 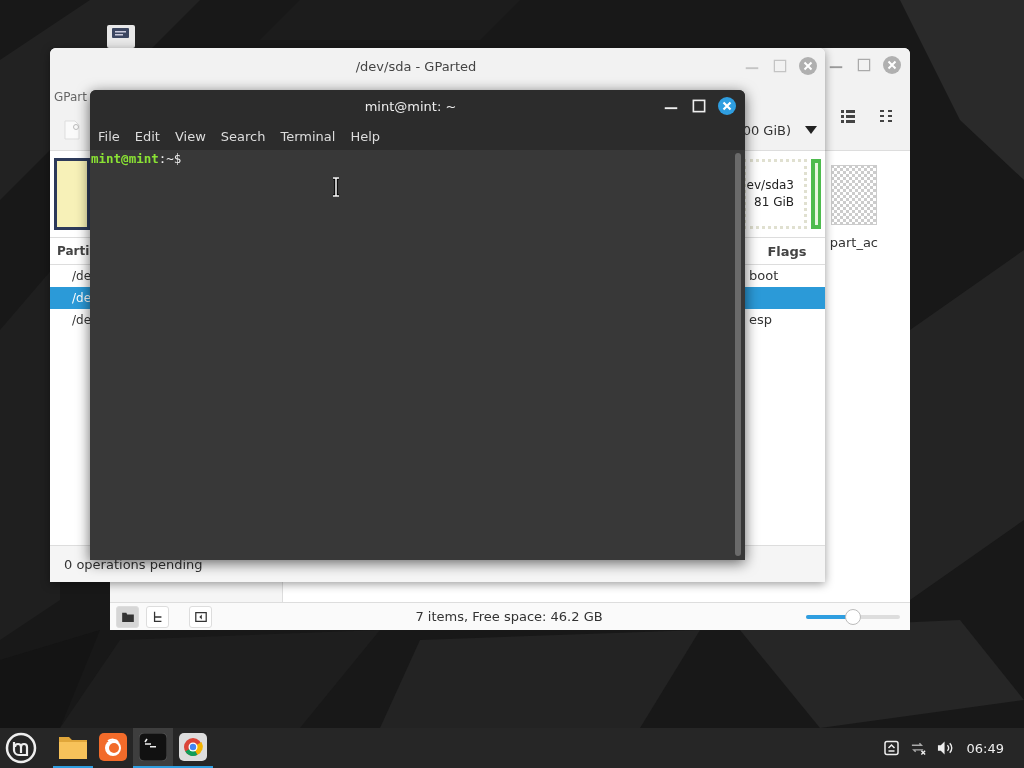 I want to click on terminal-icon, so click(x=153, y=747).